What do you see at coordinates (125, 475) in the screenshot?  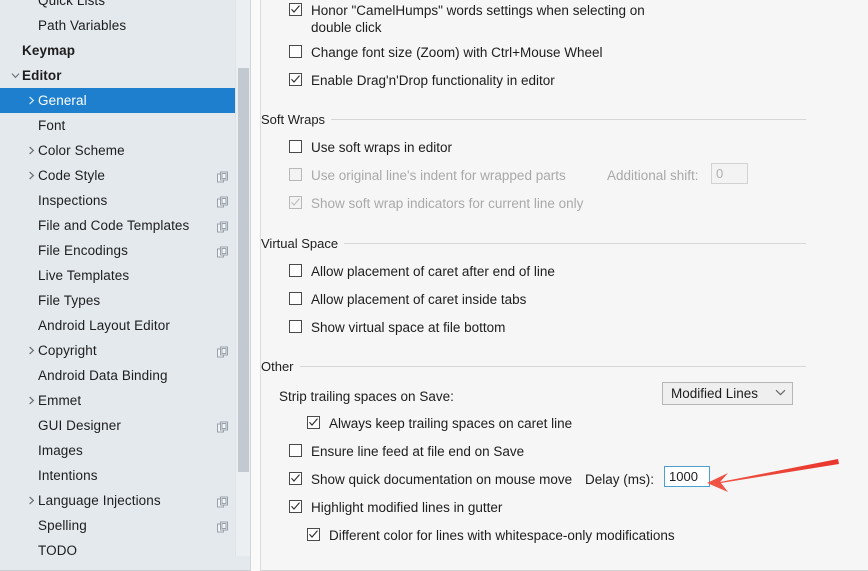 I see `sidebar-item-intentions: Intentions` at bounding box center [125, 475].